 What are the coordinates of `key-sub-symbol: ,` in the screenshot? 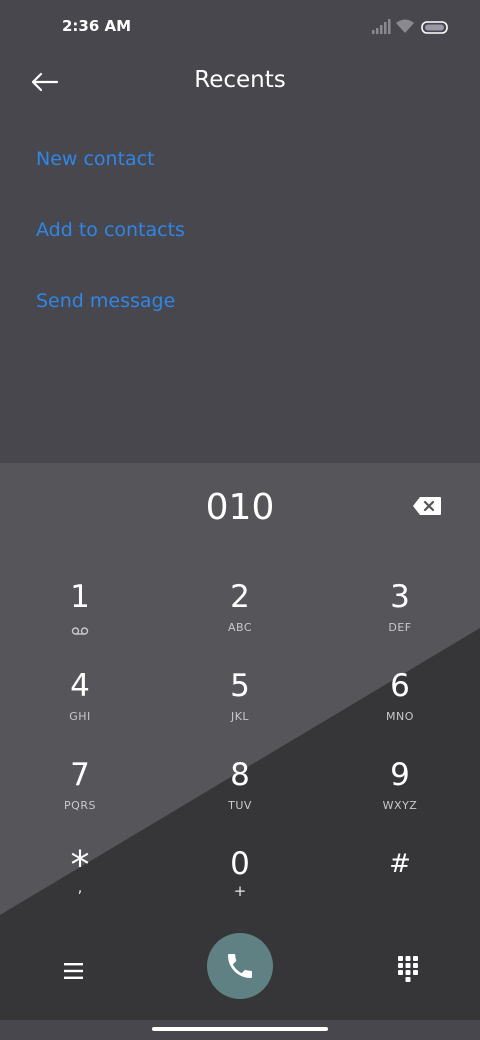 It's located at (80, 887).